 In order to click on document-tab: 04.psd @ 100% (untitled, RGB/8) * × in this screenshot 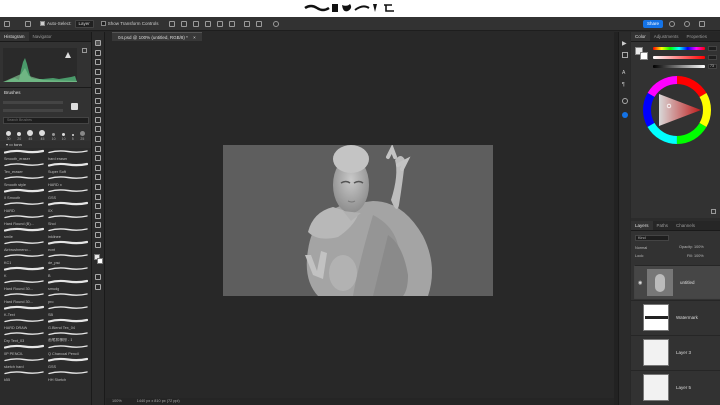, I will do `click(157, 36)`.